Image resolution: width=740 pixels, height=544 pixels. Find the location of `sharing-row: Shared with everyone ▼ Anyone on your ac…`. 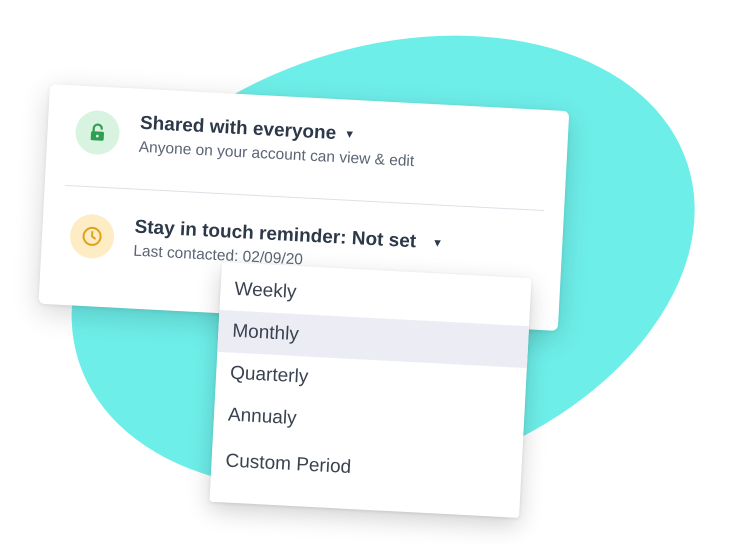

sharing-row: Shared with everyone ▼ Anyone on your ac… is located at coordinates (307, 143).